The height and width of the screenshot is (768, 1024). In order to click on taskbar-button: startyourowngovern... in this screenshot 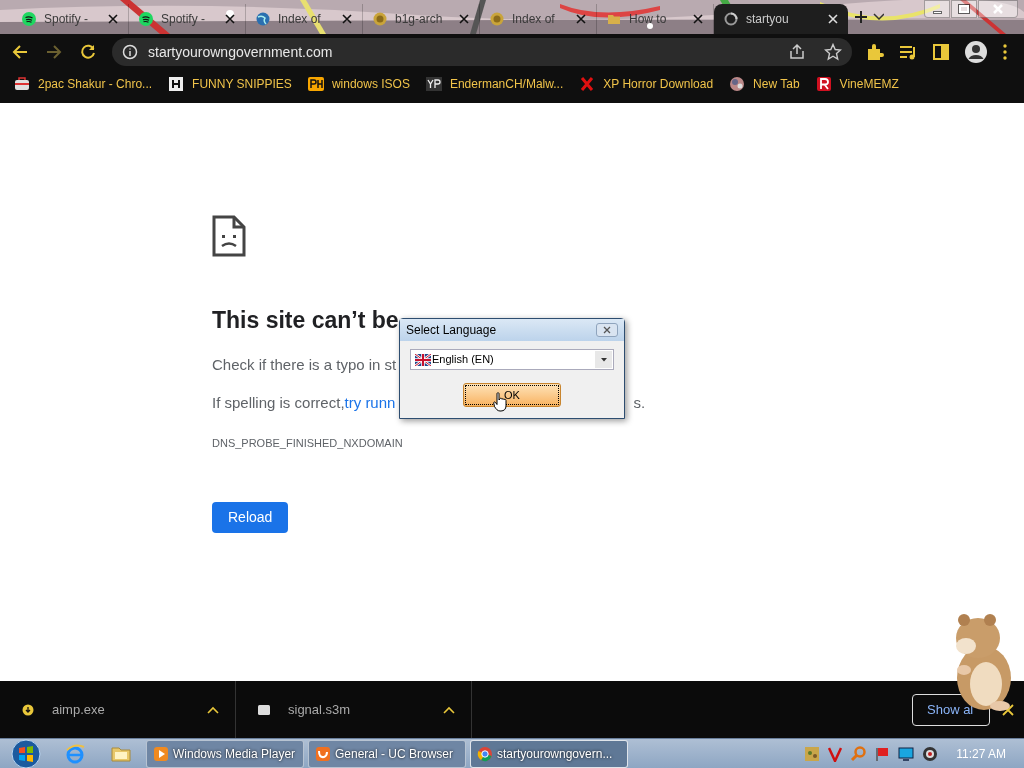, I will do `click(549, 753)`.